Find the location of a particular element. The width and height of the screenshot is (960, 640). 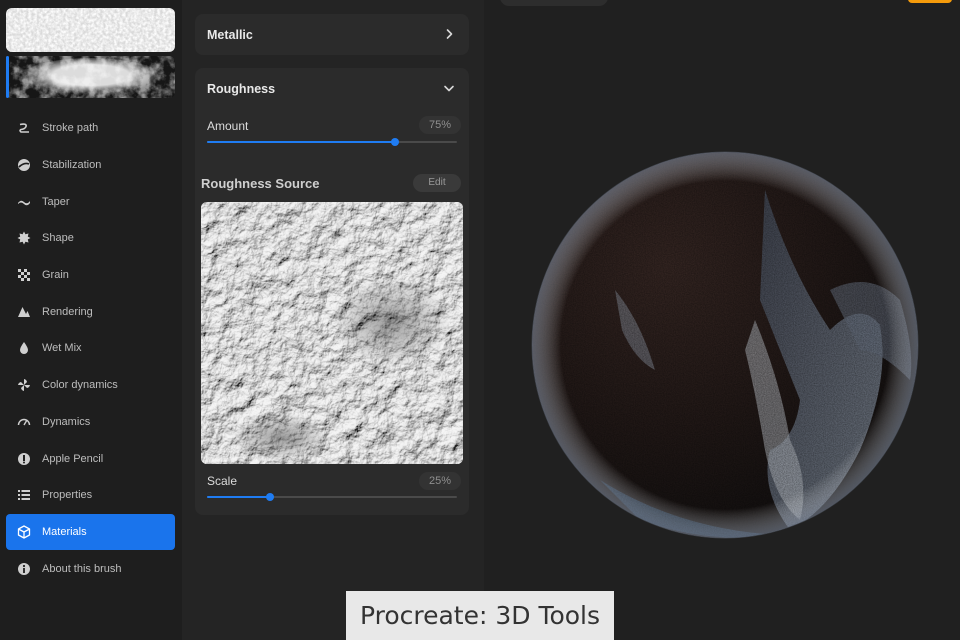

brush-shape-preview is located at coordinates (90, 77).